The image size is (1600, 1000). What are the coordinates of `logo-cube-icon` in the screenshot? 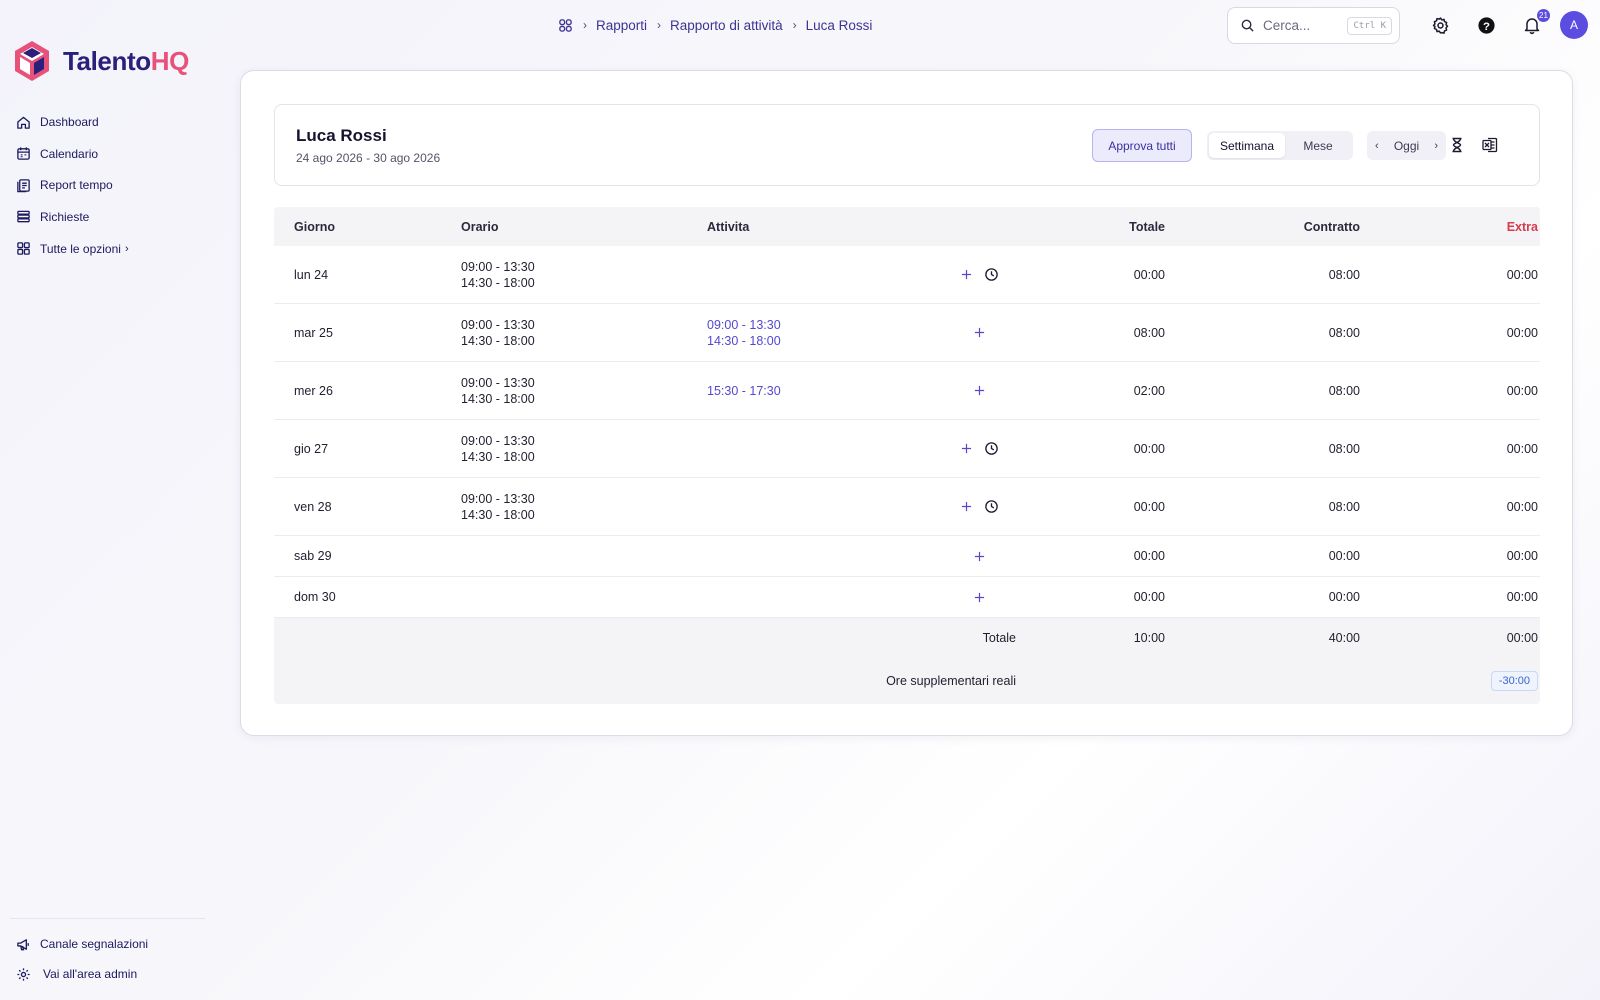 It's located at (32, 61).